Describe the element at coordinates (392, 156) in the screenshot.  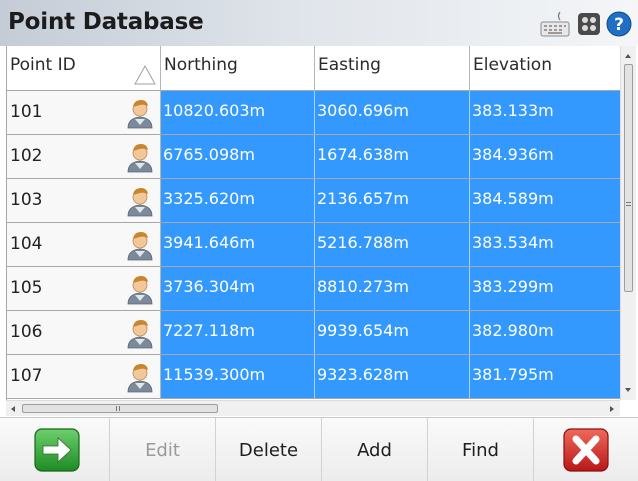
I see `easting-cell: 1674.638m` at that location.